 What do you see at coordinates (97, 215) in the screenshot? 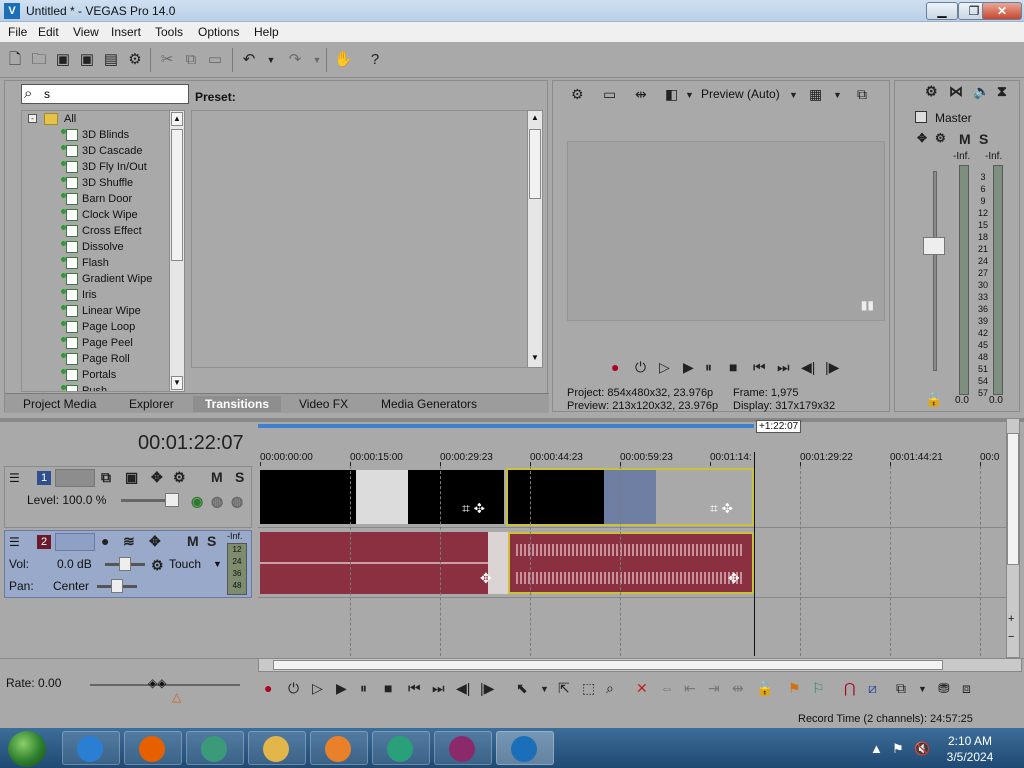
I see `tree-item: Clock Wipe` at bounding box center [97, 215].